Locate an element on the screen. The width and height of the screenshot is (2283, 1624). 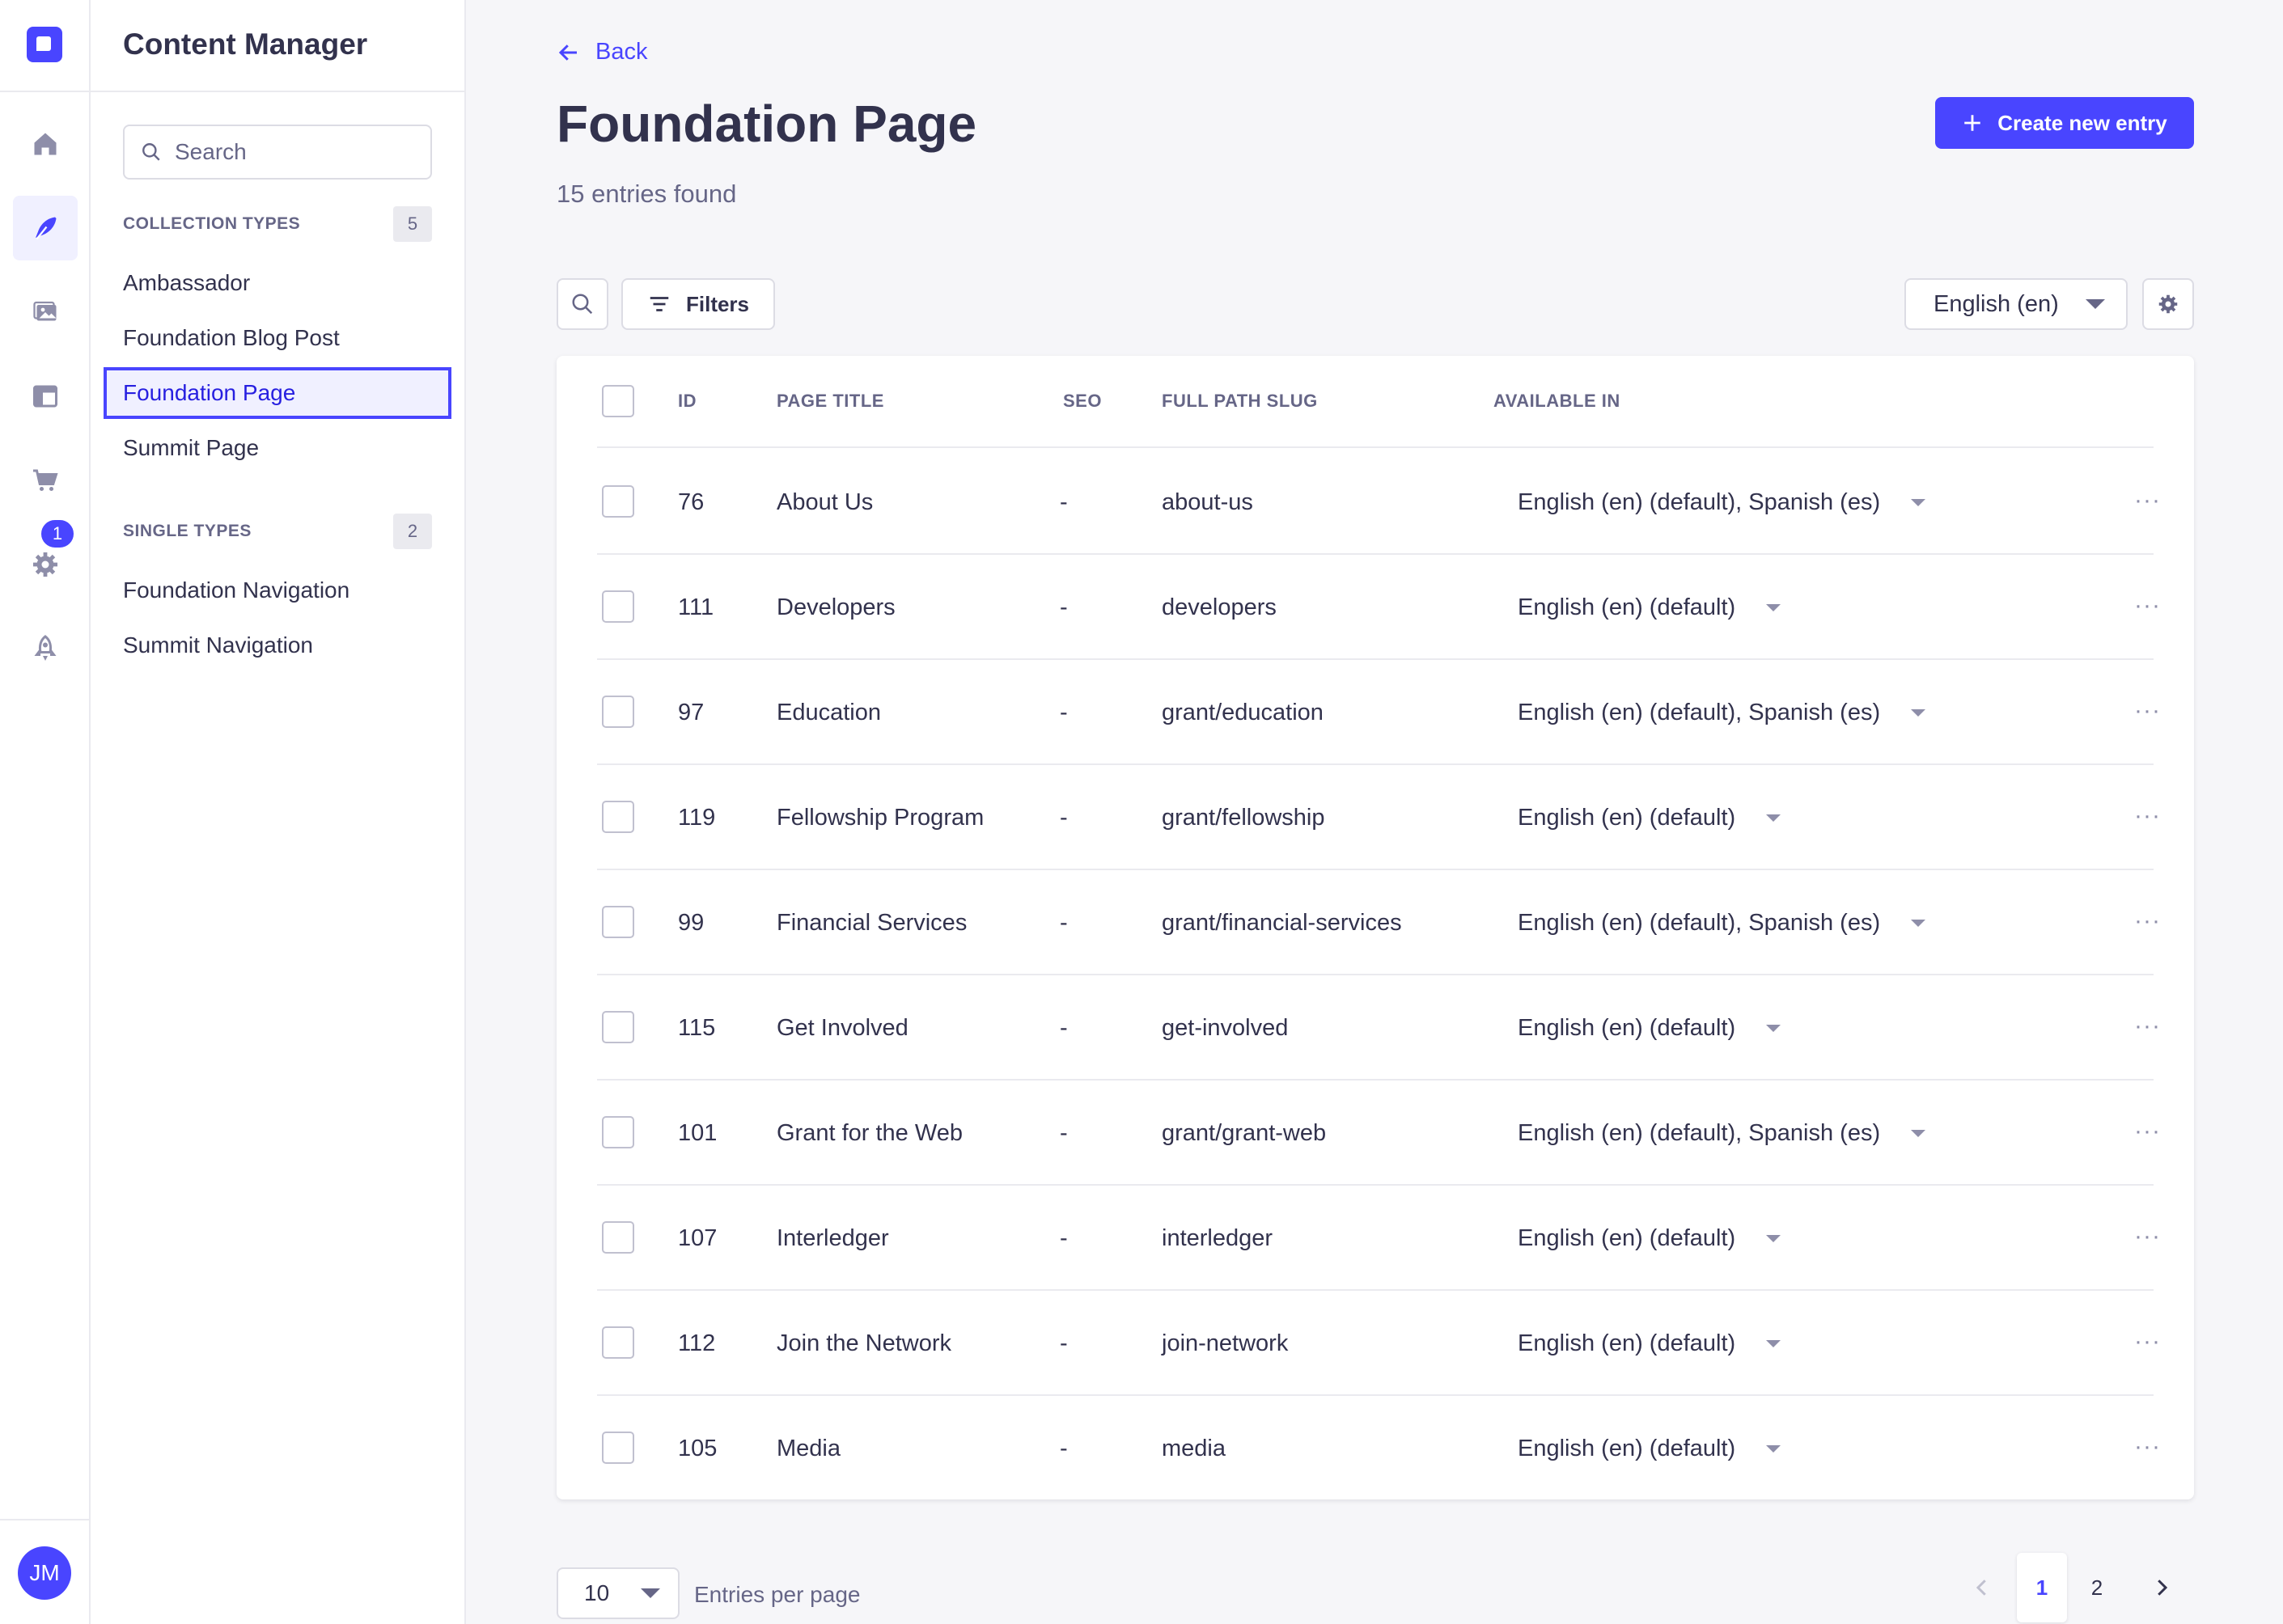
cell-full-path-slug: media is located at coordinates (1194, 1448).